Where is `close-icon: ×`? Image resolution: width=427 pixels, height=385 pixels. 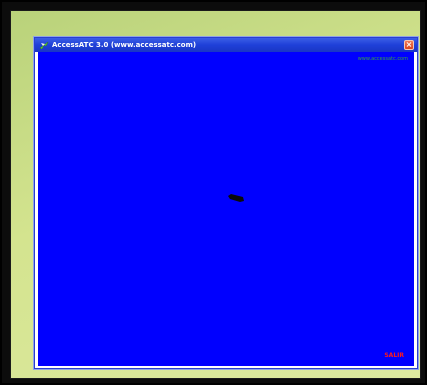
close-icon: × is located at coordinates (409, 44).